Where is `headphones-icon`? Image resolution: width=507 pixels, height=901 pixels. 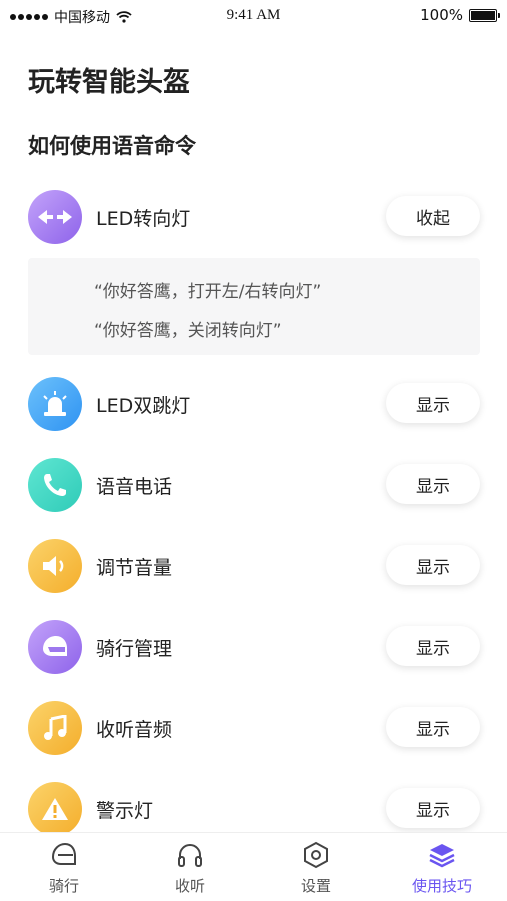
headphones-icon is located at coordinates (190, 855).